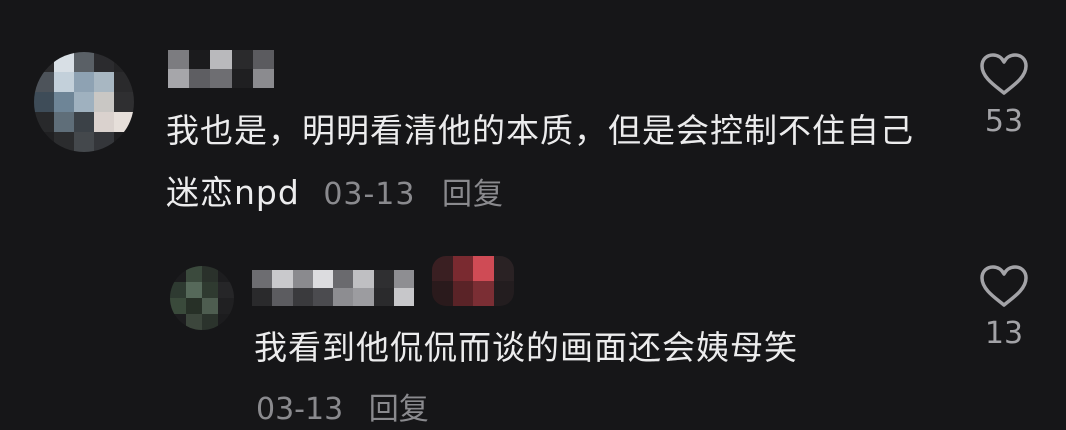  Describe the element at coordinates (300, 409) in the screenshot. I see `comment-2-date: 03-13` at that location.